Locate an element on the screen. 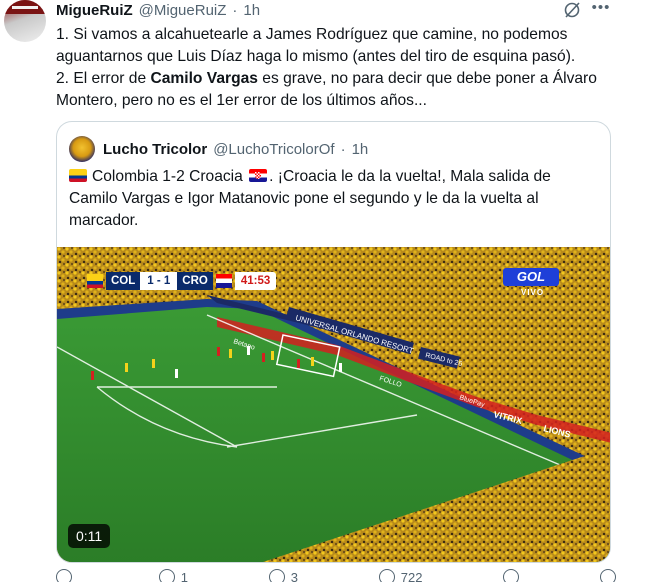 This screenshot has height=582, width=650. scoreboard-col-flag-icon is located at coordinates (95, 281).